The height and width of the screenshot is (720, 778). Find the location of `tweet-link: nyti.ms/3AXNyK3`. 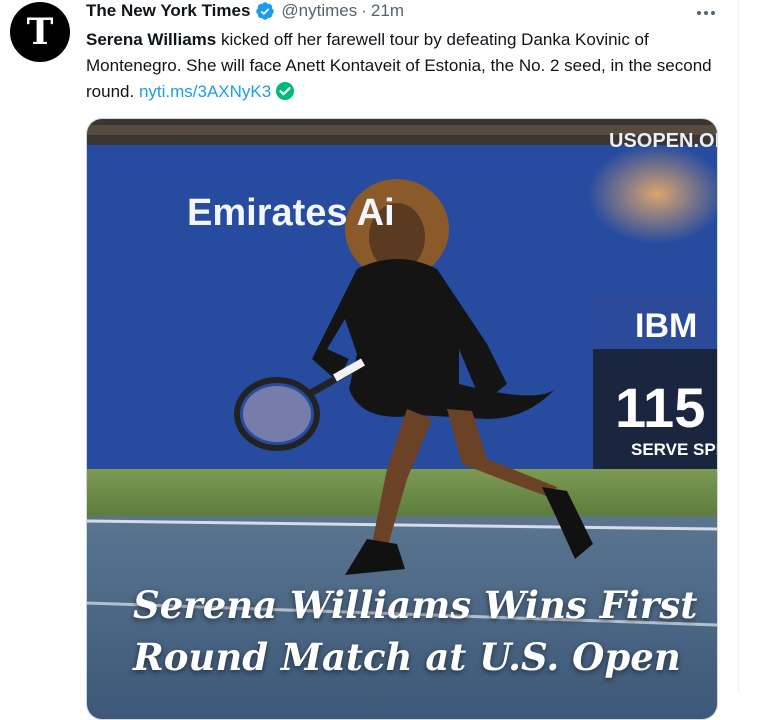

tweet-link: nyti.ms/3AXNyK3 is located at coordinates (205, 91).